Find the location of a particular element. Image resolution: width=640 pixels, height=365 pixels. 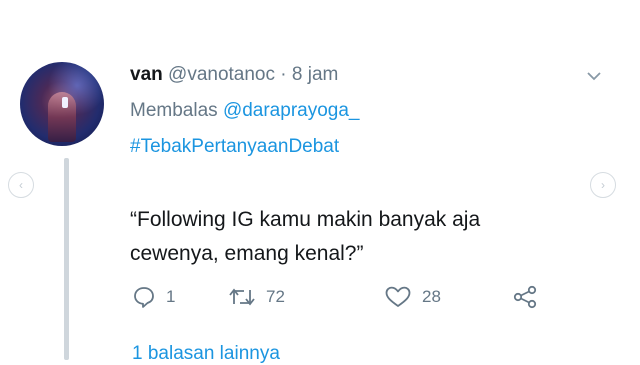

hashtag-link: #TebakPertanyaanDebat is located at coordinates (234, 147).